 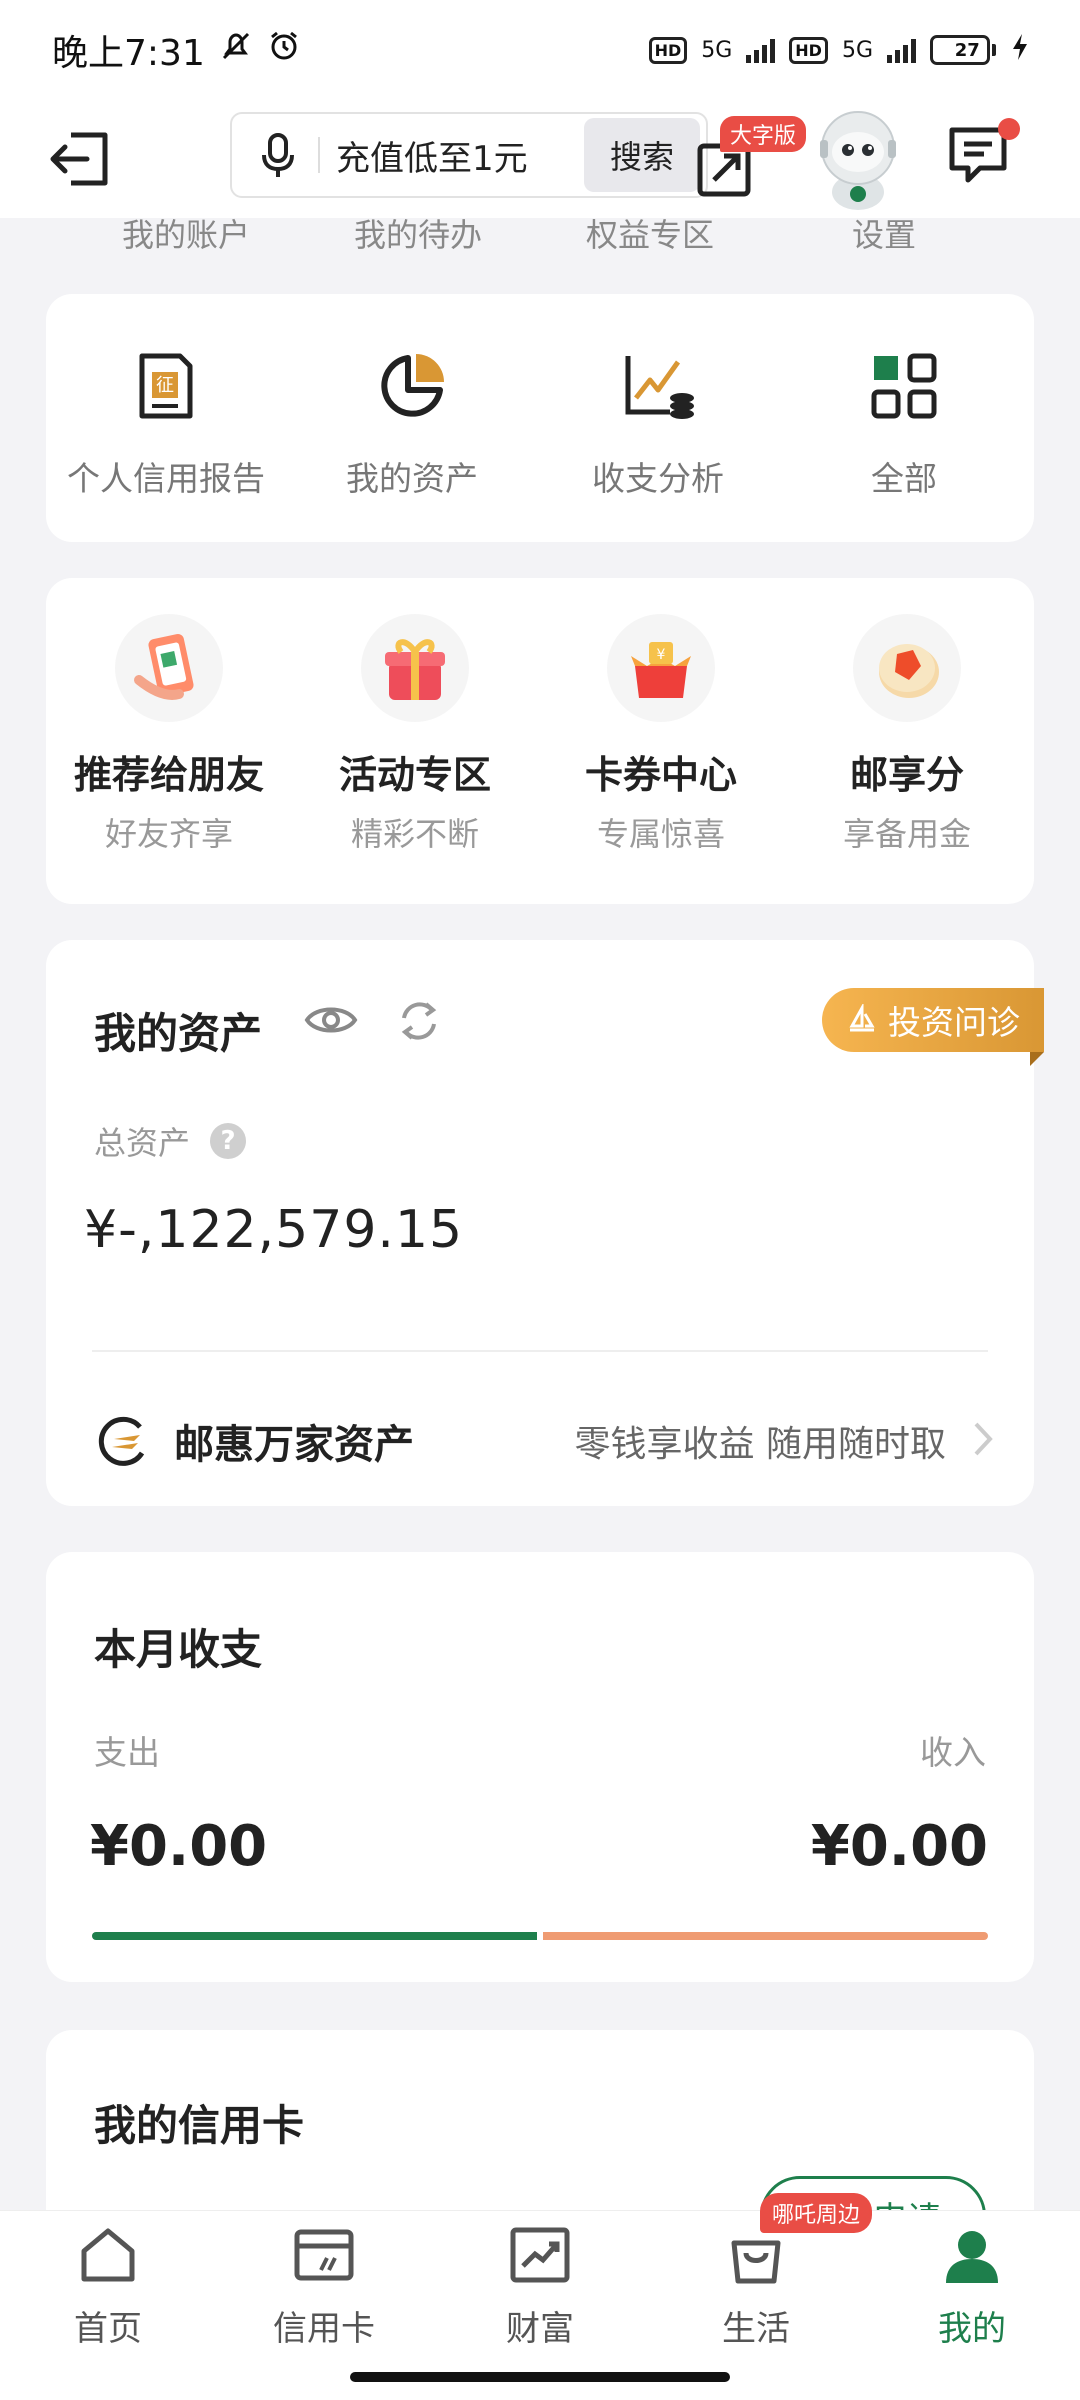 I want to click on signal-icon, so click(x=761, y=50).